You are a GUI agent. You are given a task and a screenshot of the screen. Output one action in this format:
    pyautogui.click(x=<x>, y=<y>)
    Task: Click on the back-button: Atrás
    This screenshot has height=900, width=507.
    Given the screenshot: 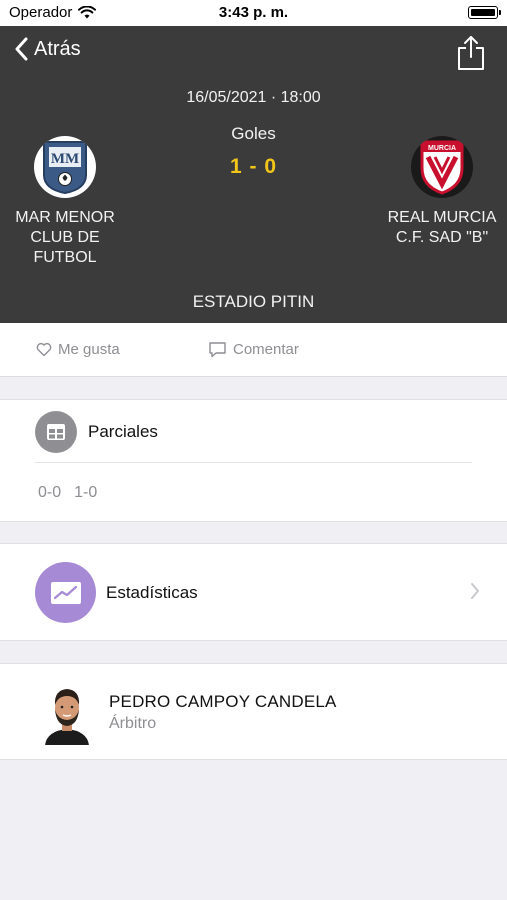 What is the action you would take?
    pyautogui.click(x=47, y=49)
    